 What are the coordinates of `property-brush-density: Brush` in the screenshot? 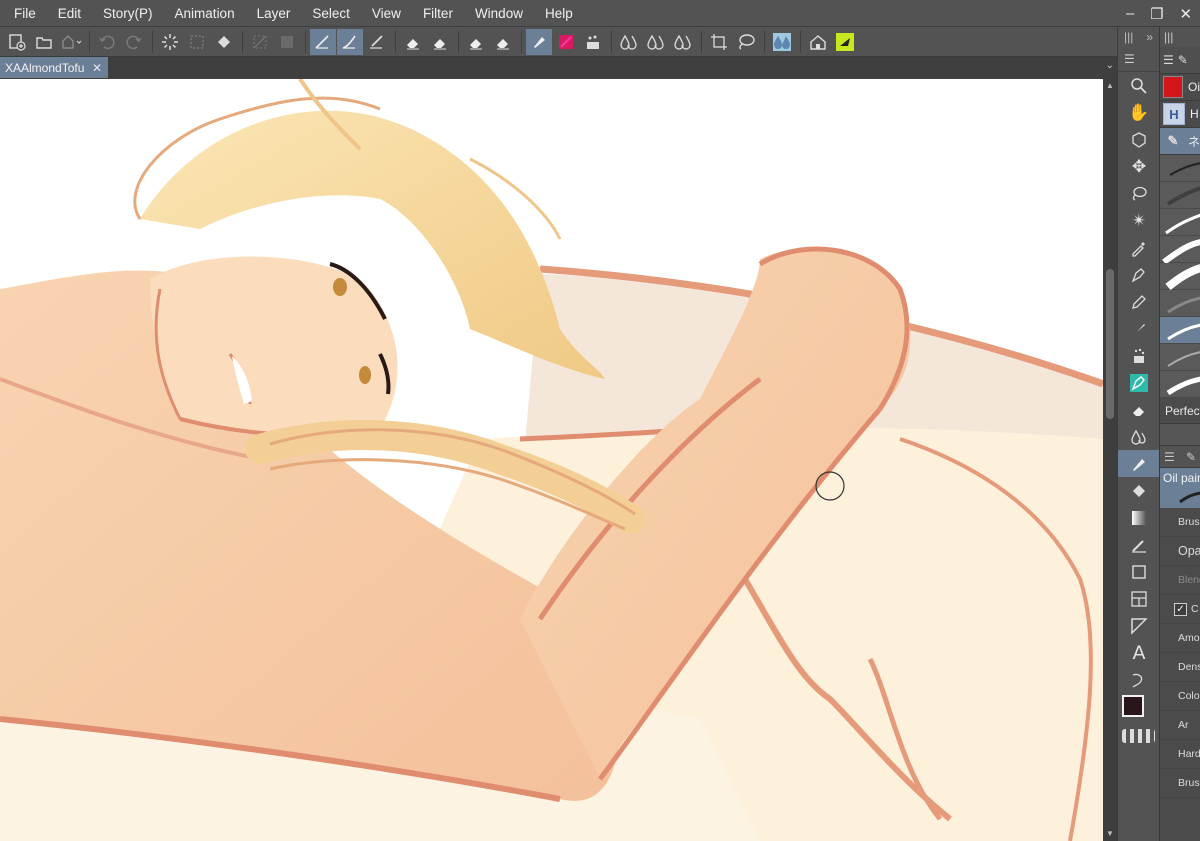 It's located at (1180, 783).